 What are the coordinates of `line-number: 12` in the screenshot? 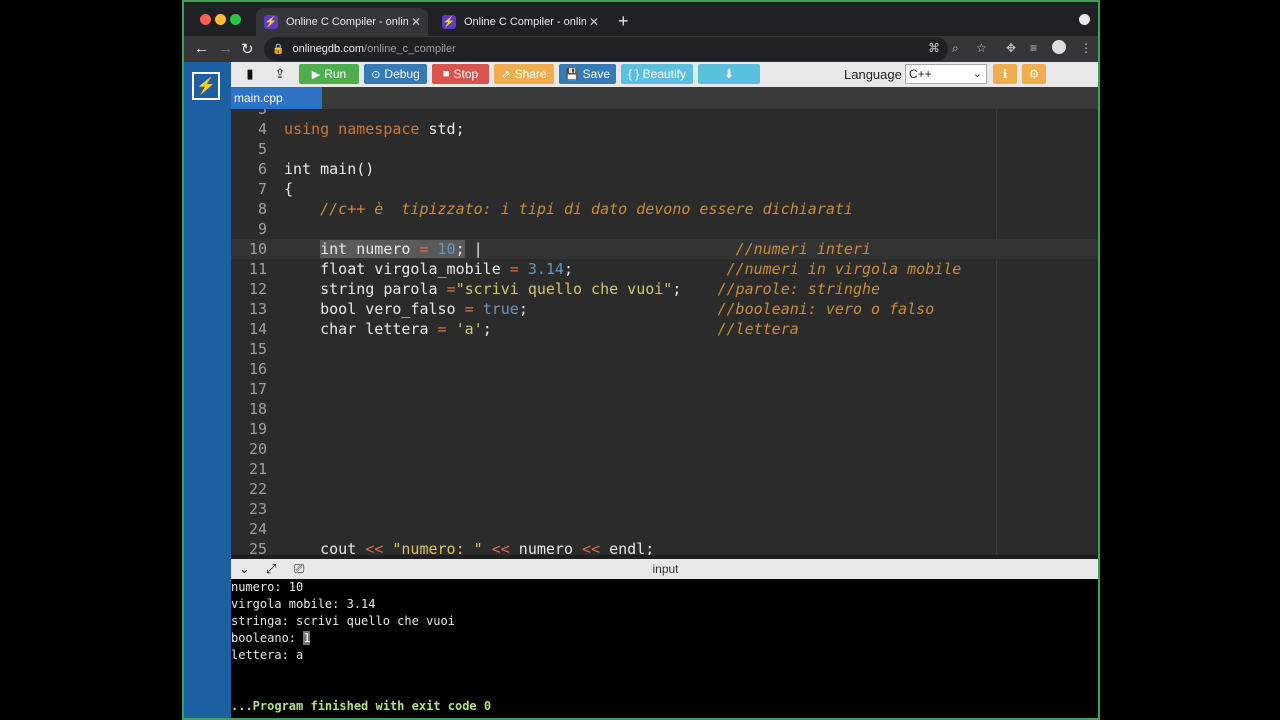 It's located at (257, 289).